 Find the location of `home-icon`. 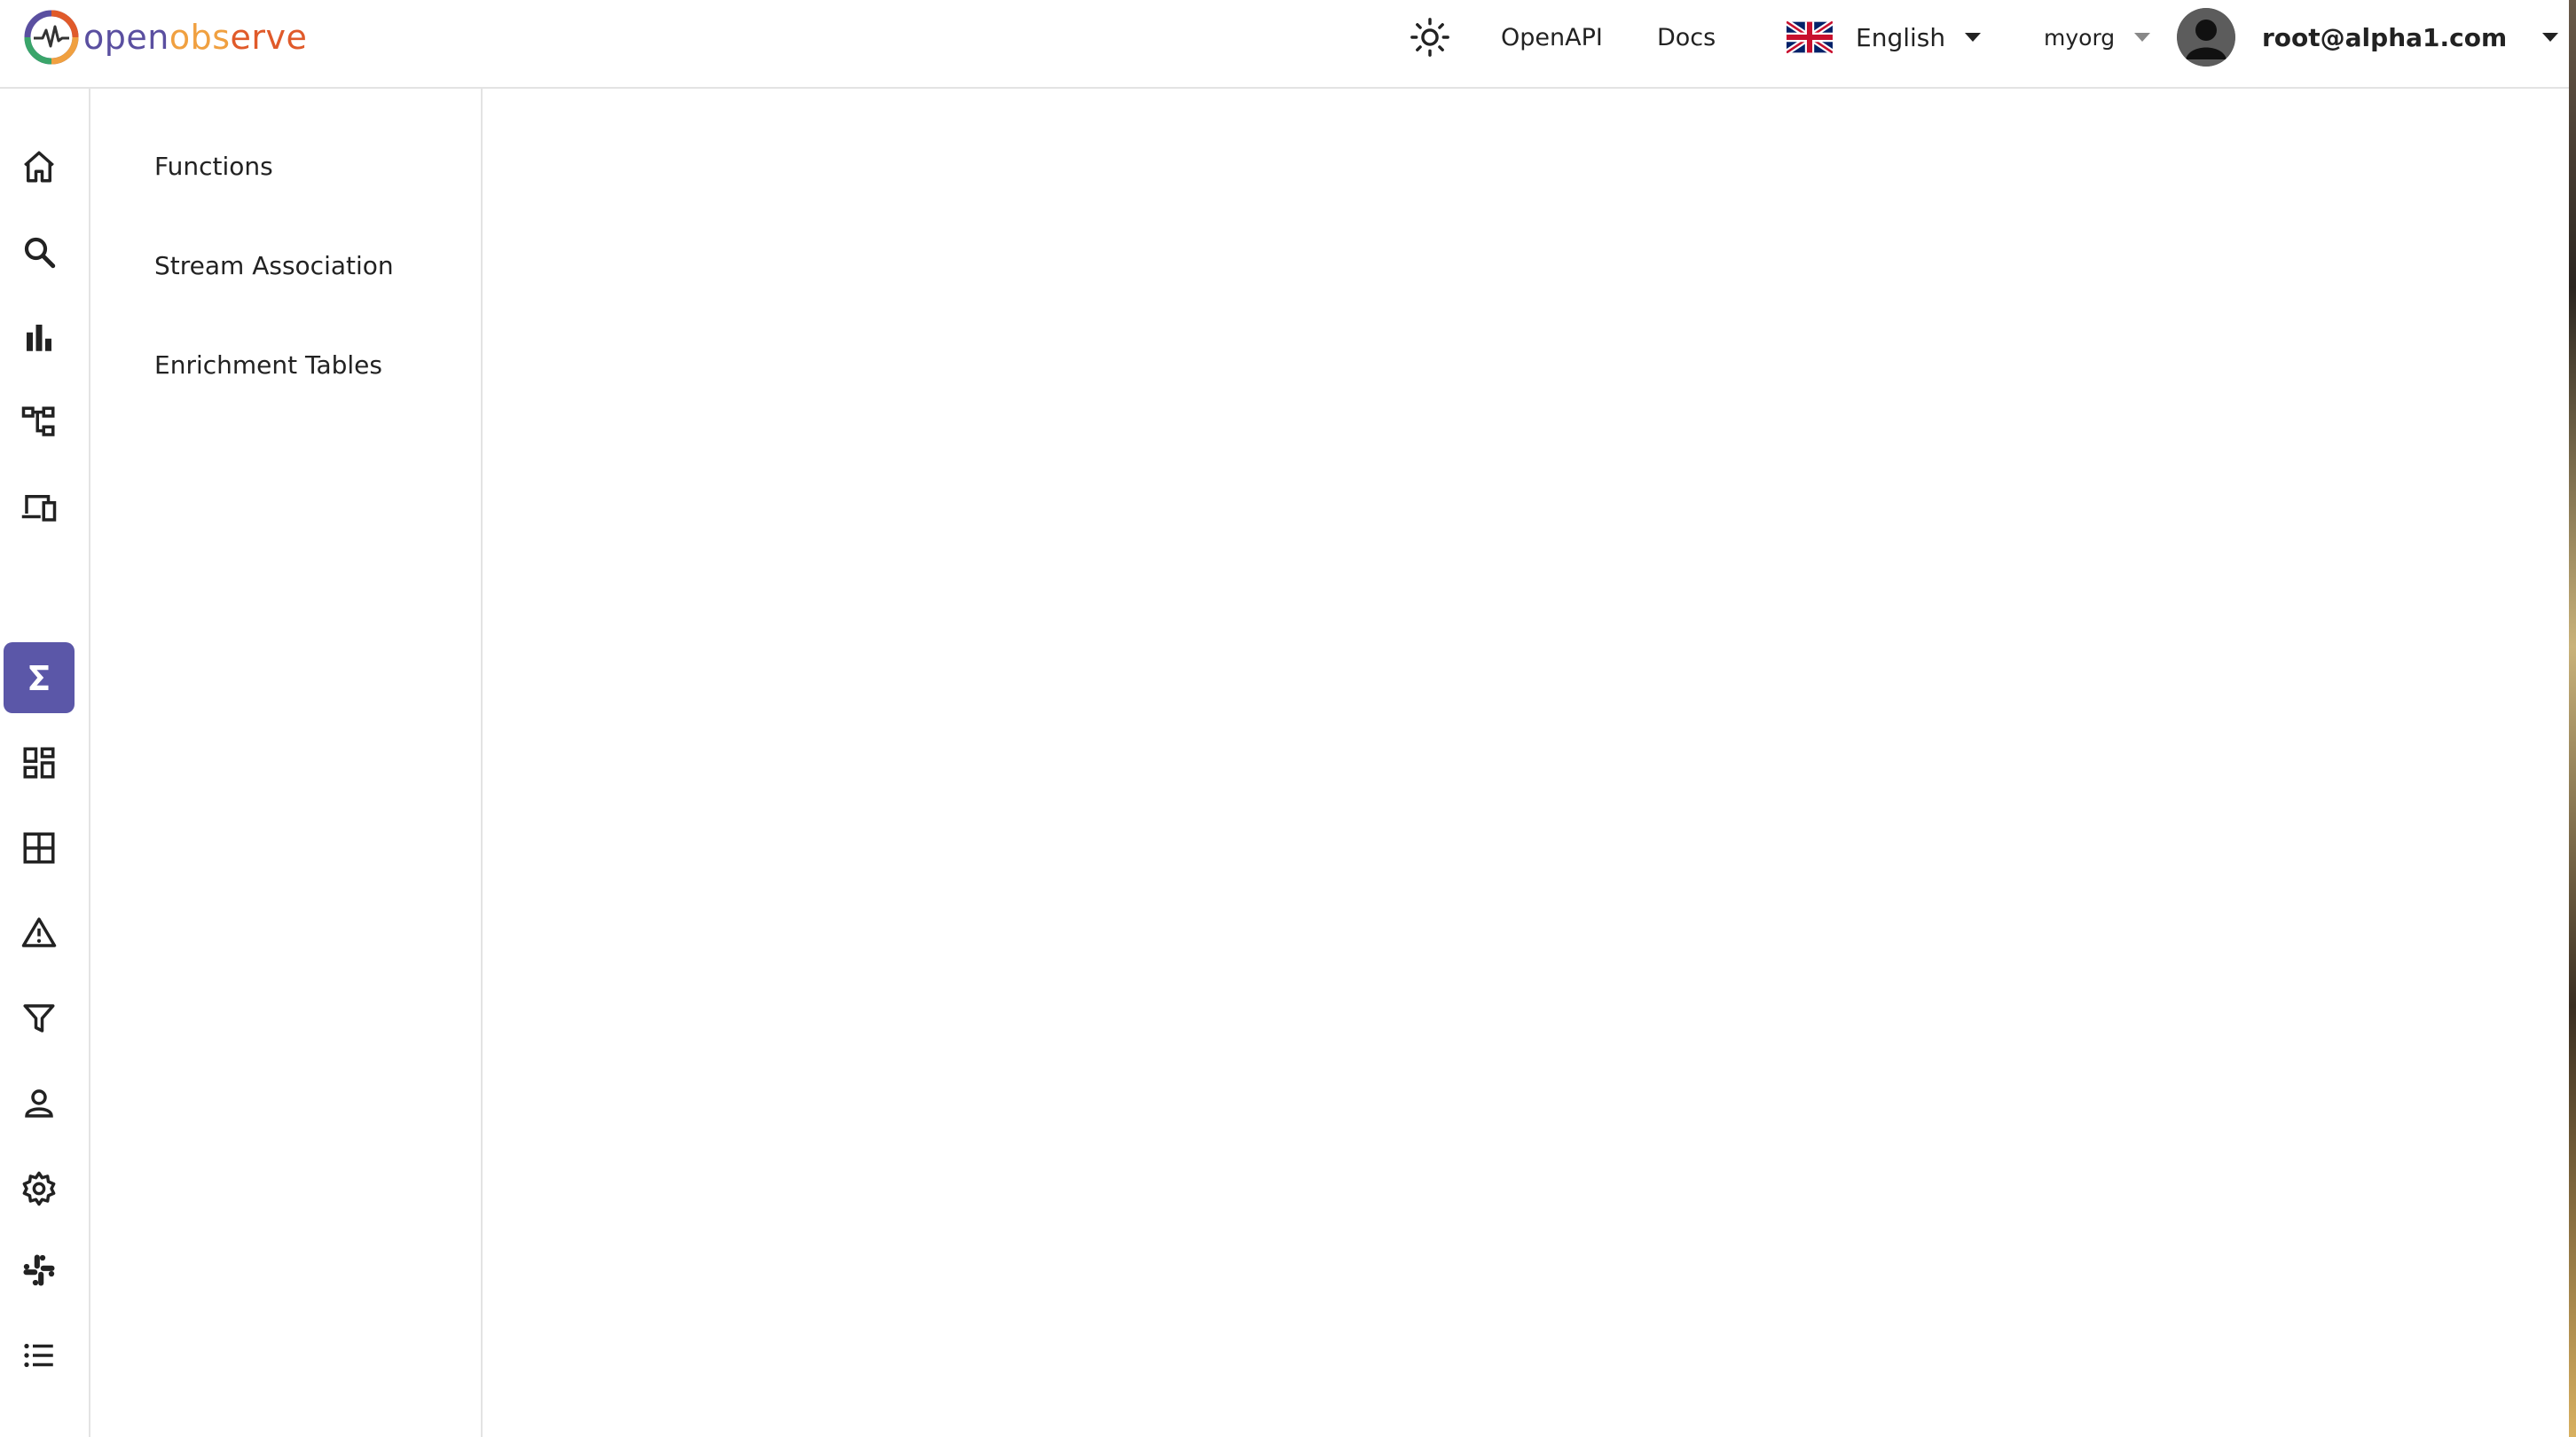

home-icon is located at coordinates (39, 167).